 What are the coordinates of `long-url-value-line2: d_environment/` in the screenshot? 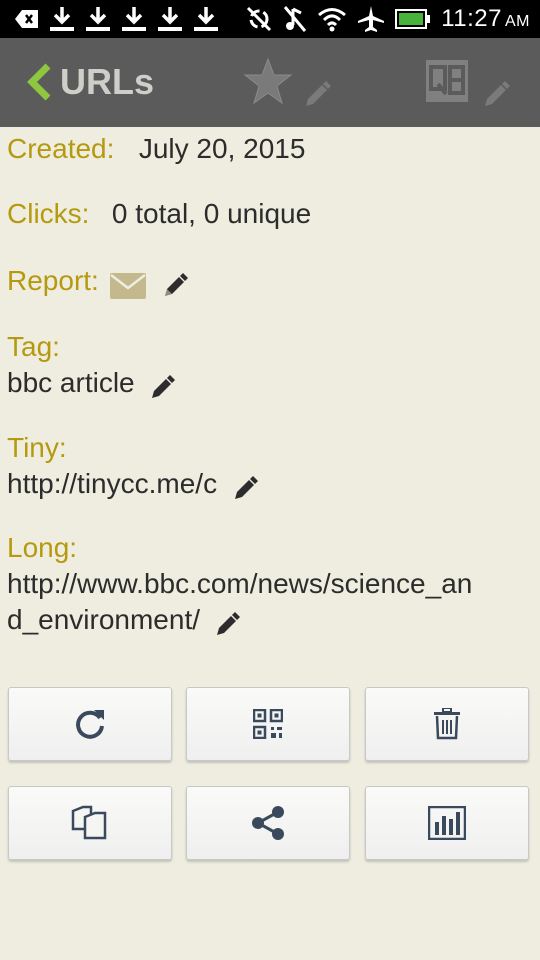 It's located at (103, 619).